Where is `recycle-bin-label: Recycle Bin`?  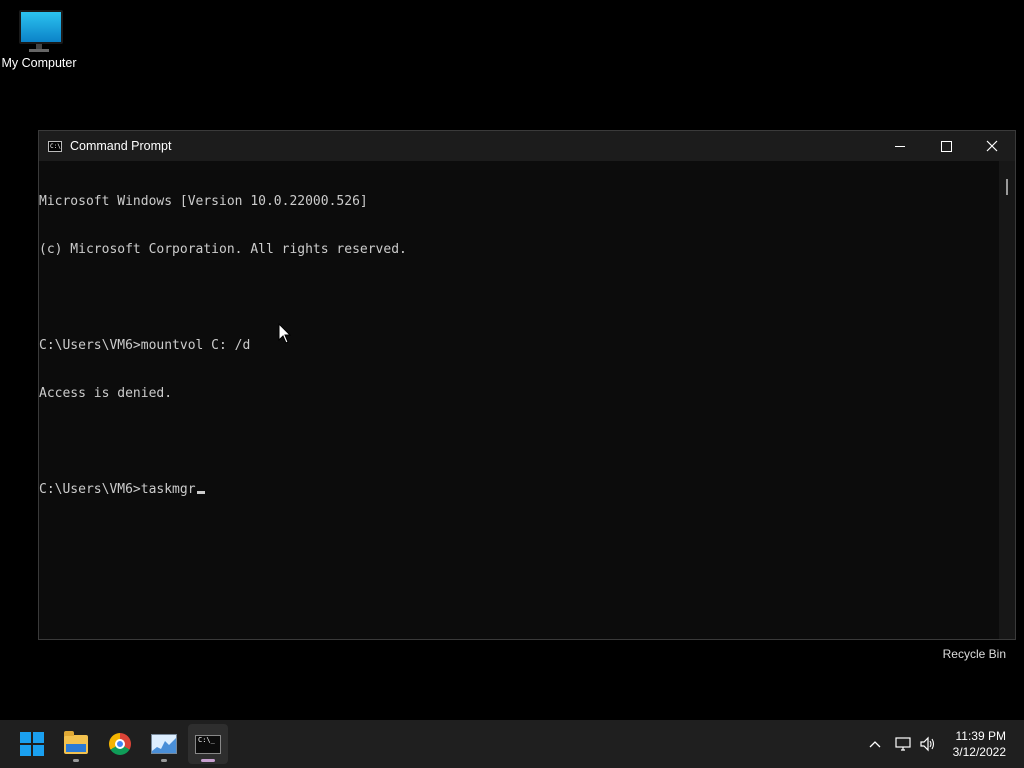
recycle-bin-label: Recycle Bin is located at coordinates (974, 654).